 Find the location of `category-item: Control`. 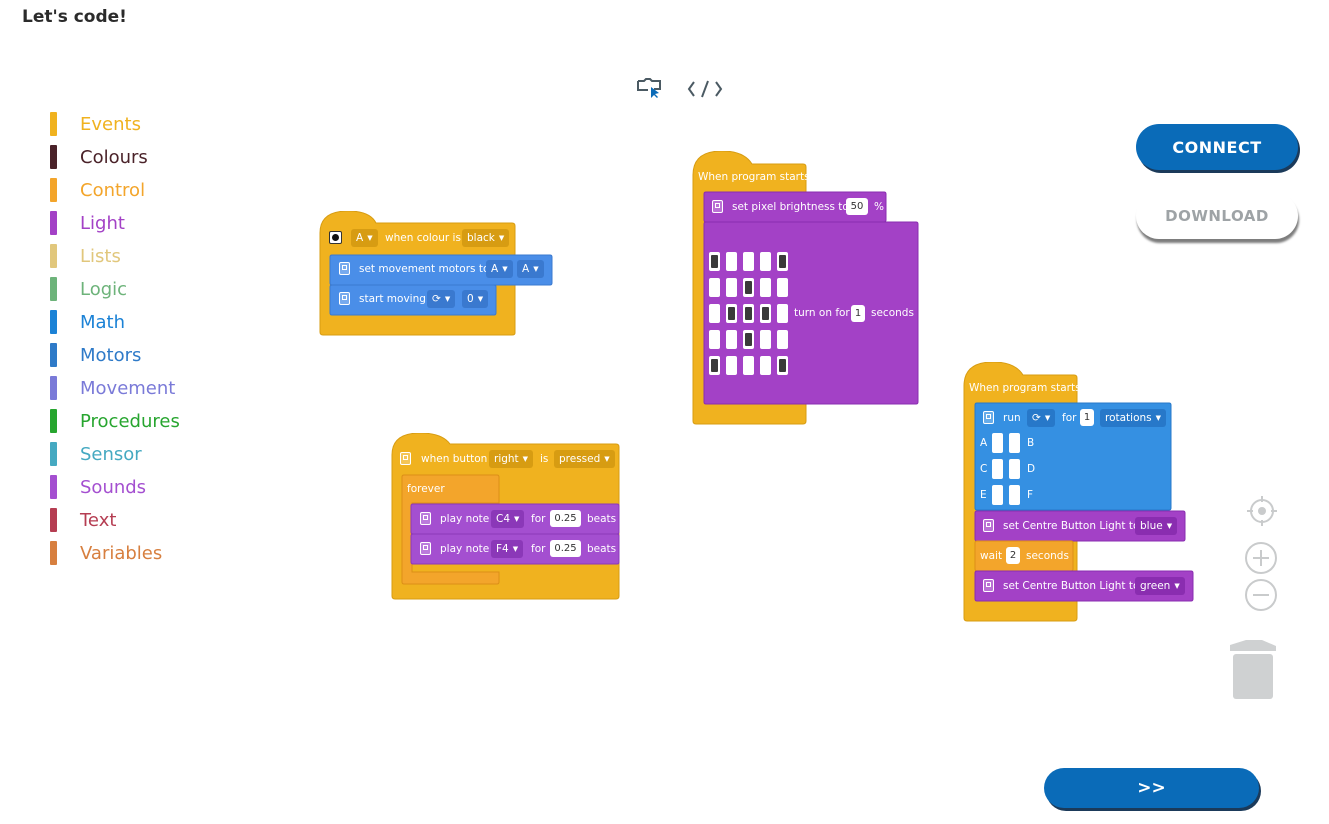

category-item: Control is located at coordinates (97, 190).